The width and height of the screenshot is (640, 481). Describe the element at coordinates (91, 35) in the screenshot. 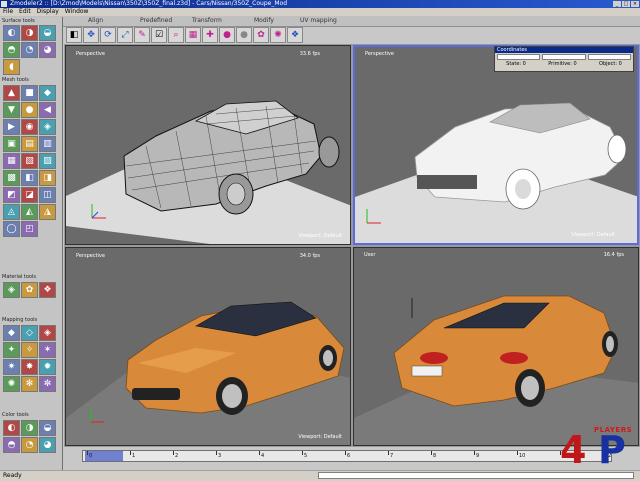

I see `move-icon: ✥` at that location.